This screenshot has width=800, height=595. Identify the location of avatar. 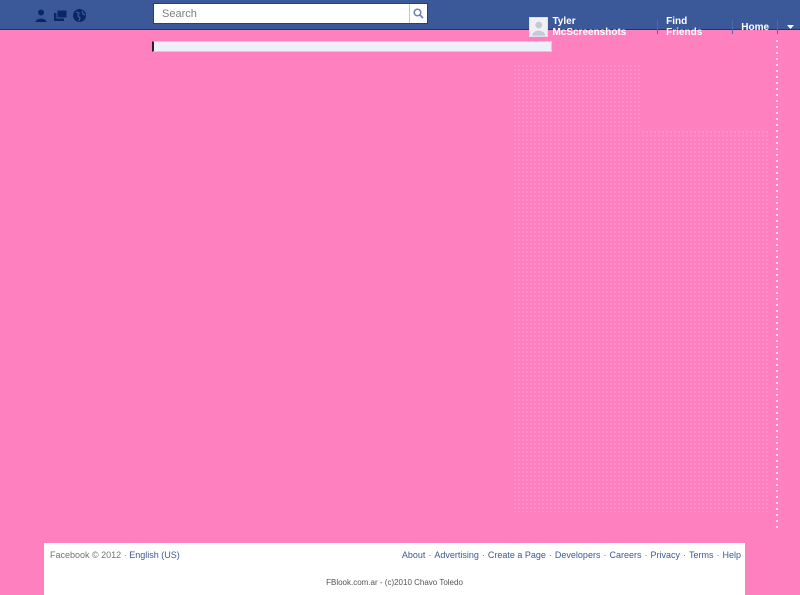
(539, 27).